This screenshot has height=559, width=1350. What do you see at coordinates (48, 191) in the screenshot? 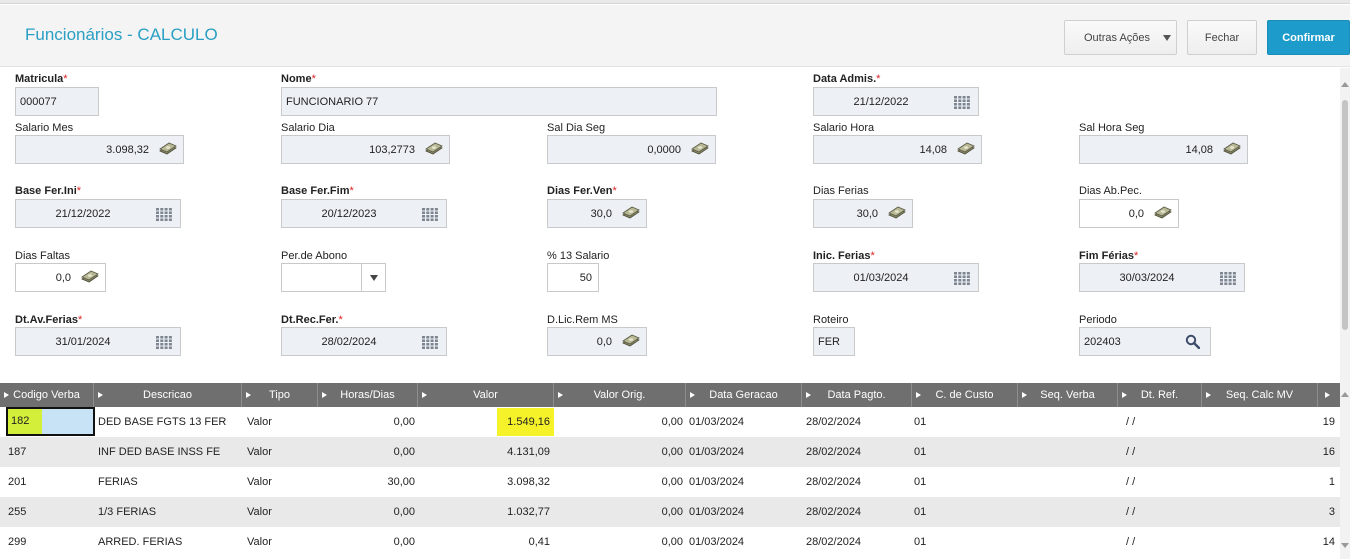
I see `base-fer-ini-label: Base Fer.Ini*` at bounding box center [48, 191].